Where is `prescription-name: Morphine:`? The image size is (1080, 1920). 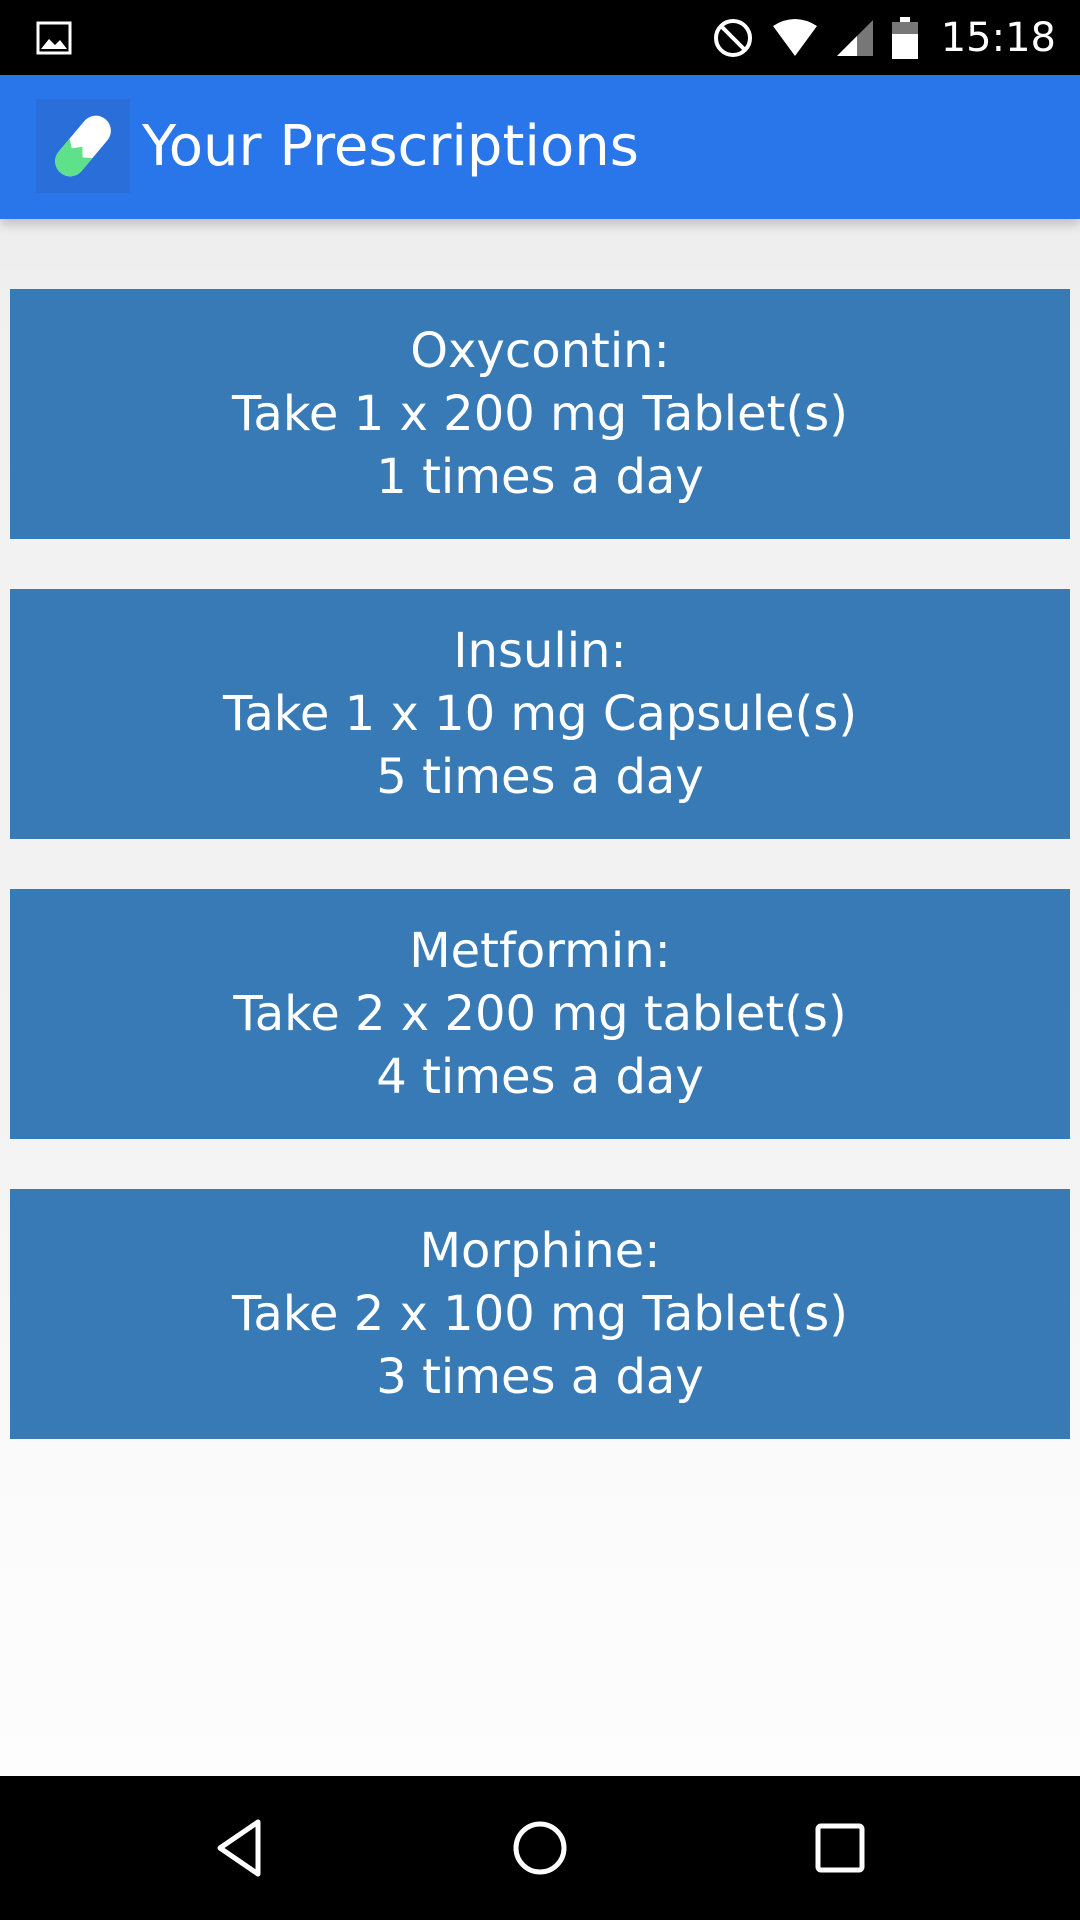 prescription-name: Morphine: is located at coordinates (540, 1250).